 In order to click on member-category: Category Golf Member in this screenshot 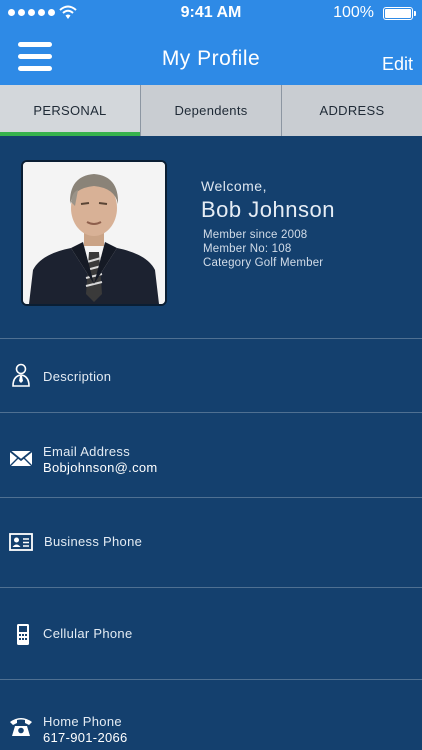, I will do `click(263, 263)`.